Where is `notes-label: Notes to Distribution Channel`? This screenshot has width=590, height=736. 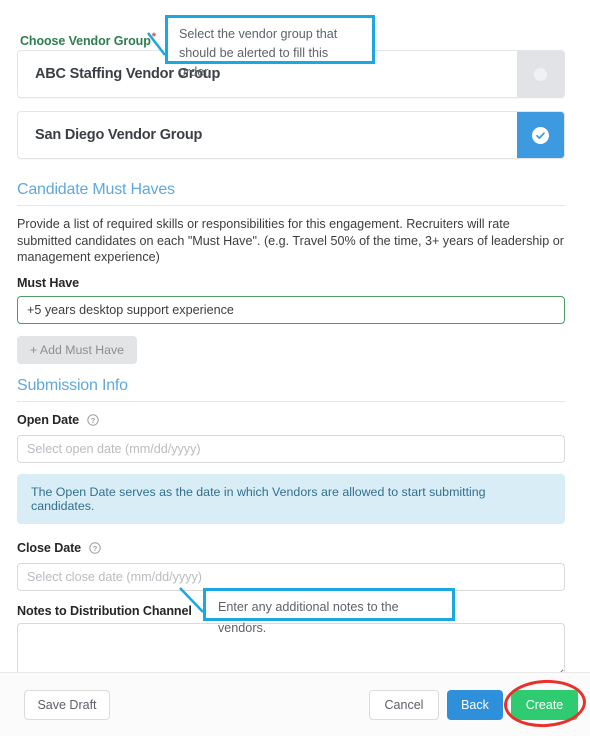
notes-label: Notes to Distribution Channel is located at coordinates (104, 611).